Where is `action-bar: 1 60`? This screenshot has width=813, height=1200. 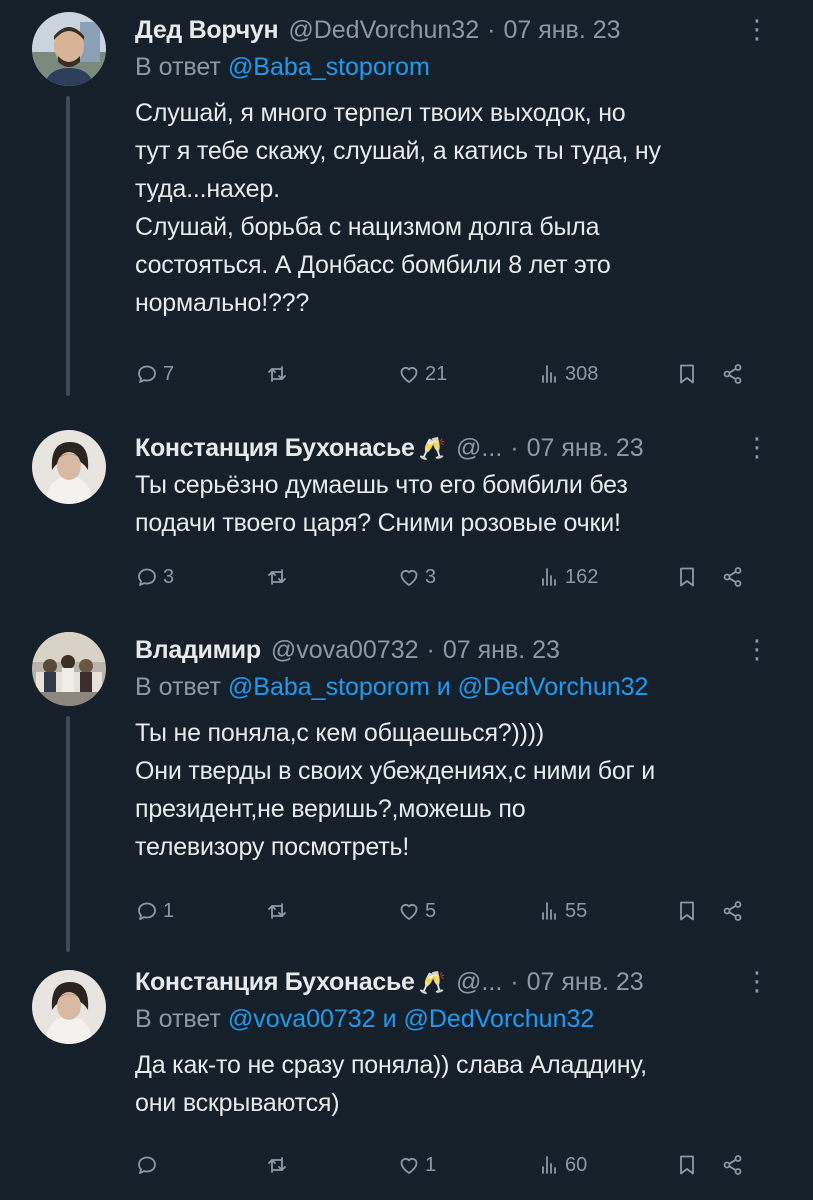 action-bar: 1 60 is located at coordinates (450, 1165).